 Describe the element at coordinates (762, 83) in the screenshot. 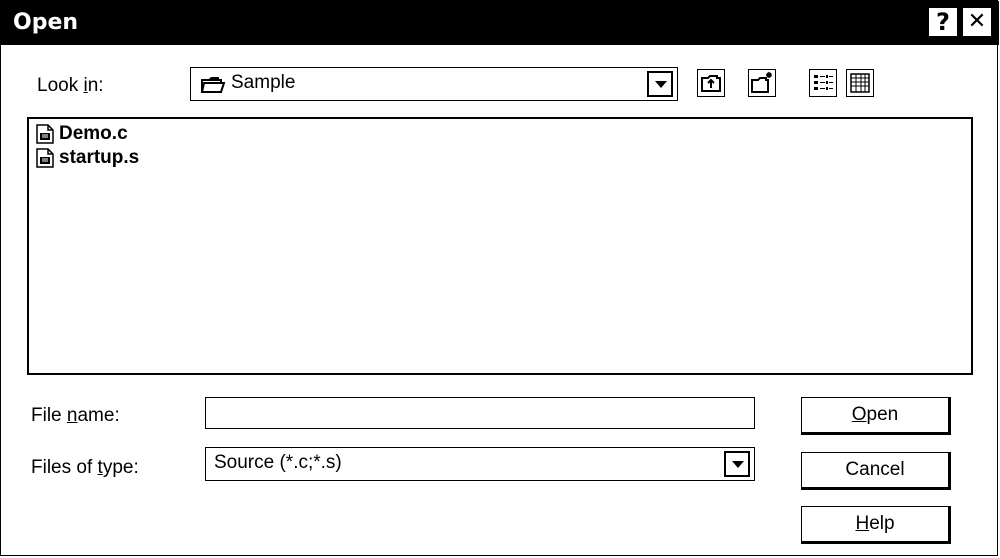

I see `create-new-folder-icon` at that location.